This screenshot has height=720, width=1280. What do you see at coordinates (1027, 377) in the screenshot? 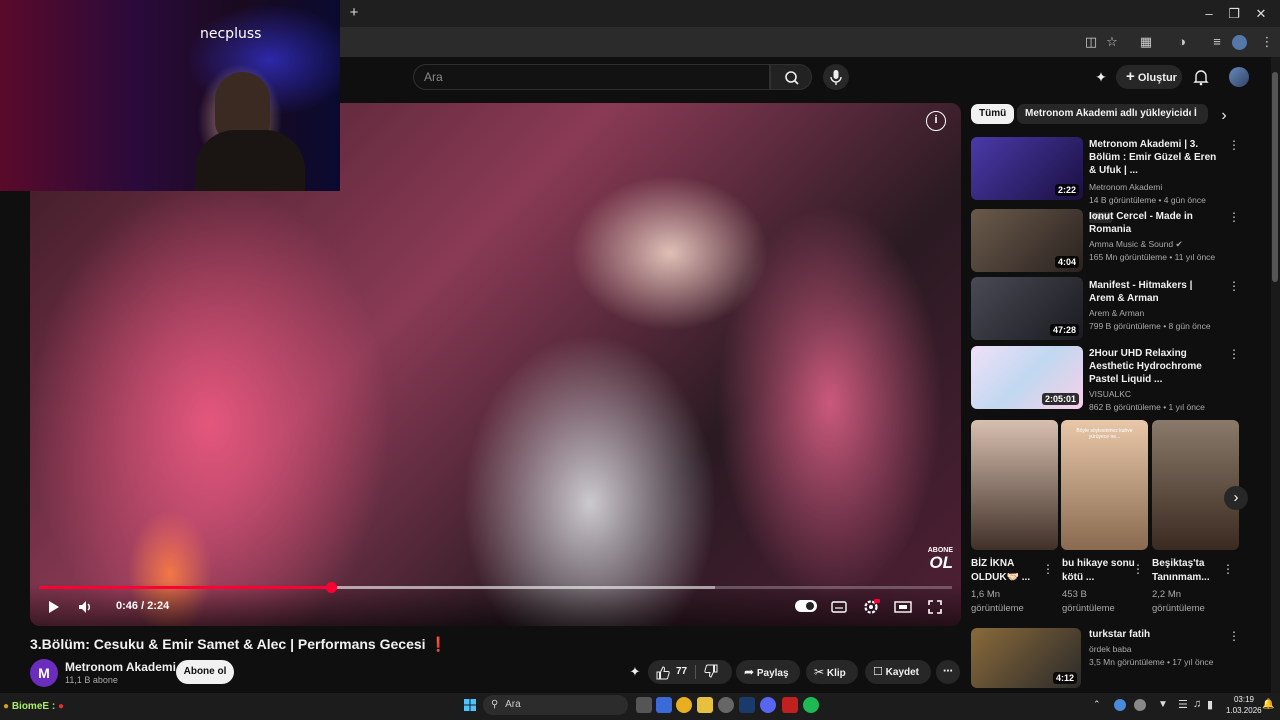
I see `rec-thumbnail-4: 2:05:01` at bounding box center [1027, 377].